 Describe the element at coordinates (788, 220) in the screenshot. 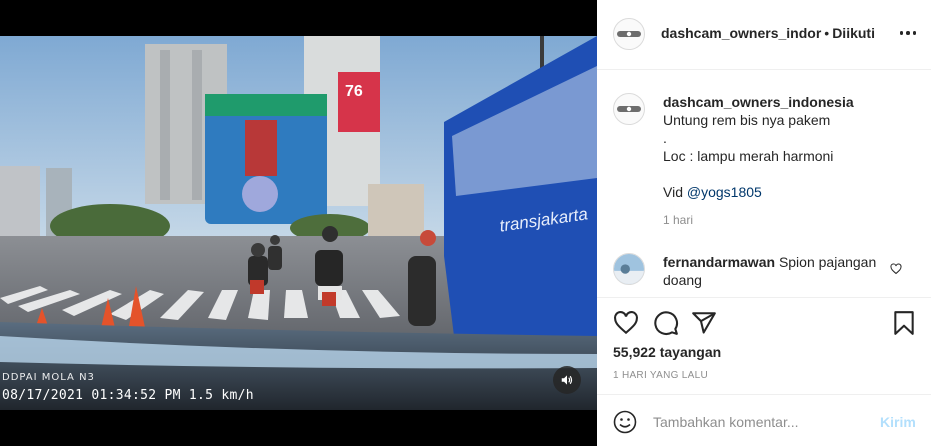

I see `caption-timestamp: 1 hari` at that location.